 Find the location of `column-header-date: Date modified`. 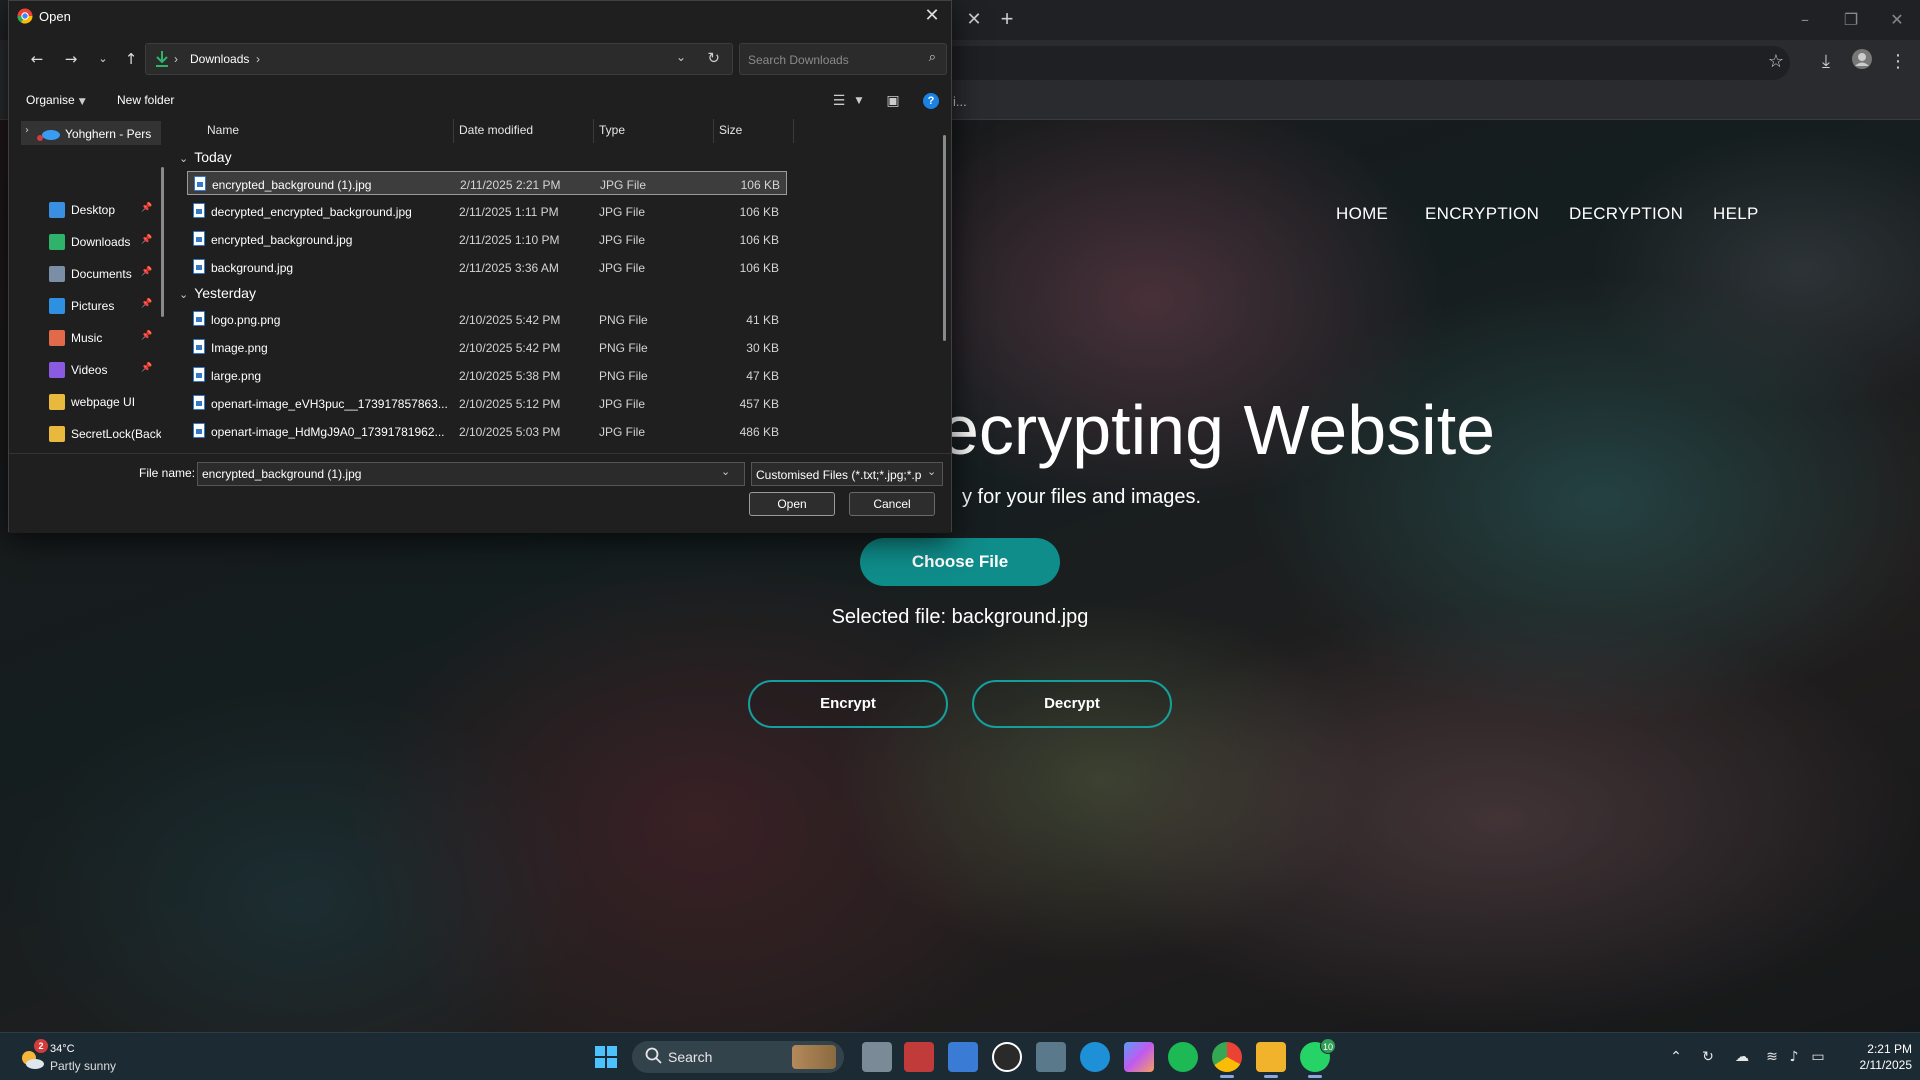

column-header-date: Date modified is located at coordinates (496, 130).